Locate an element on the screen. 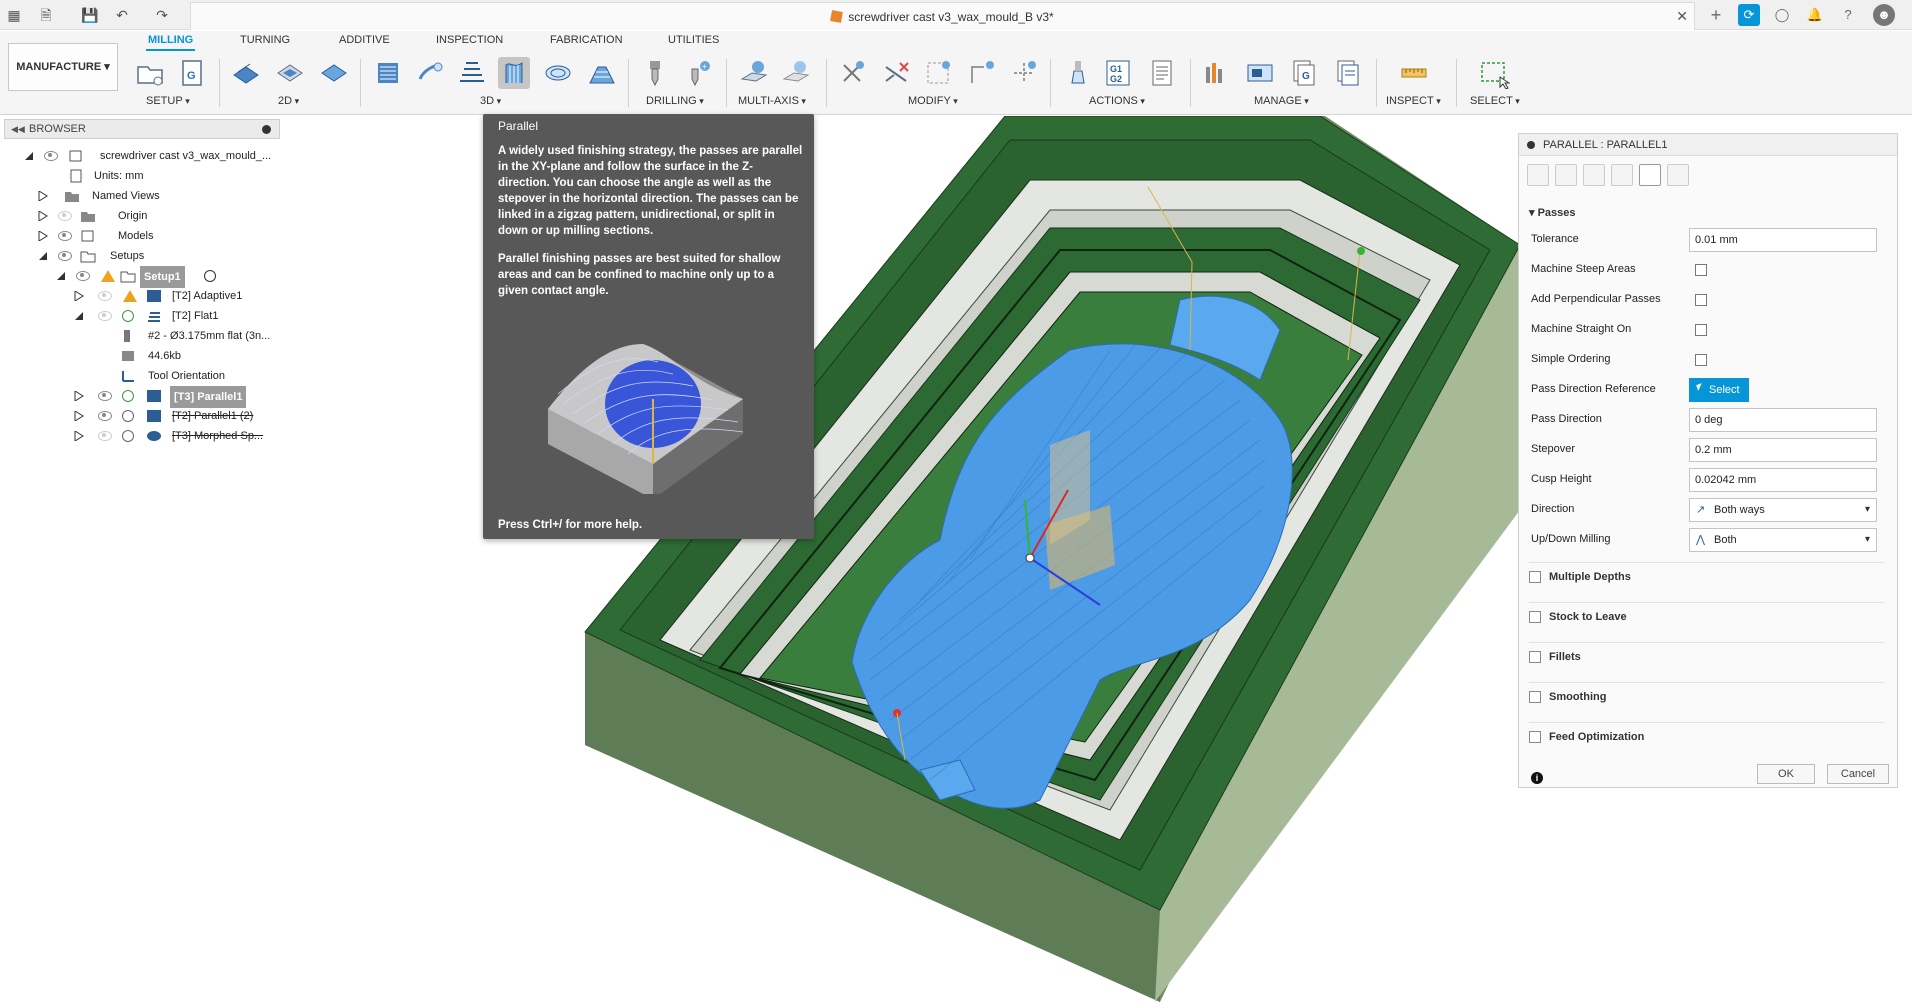  info-icon: i is located at coordinates (1537, 778).